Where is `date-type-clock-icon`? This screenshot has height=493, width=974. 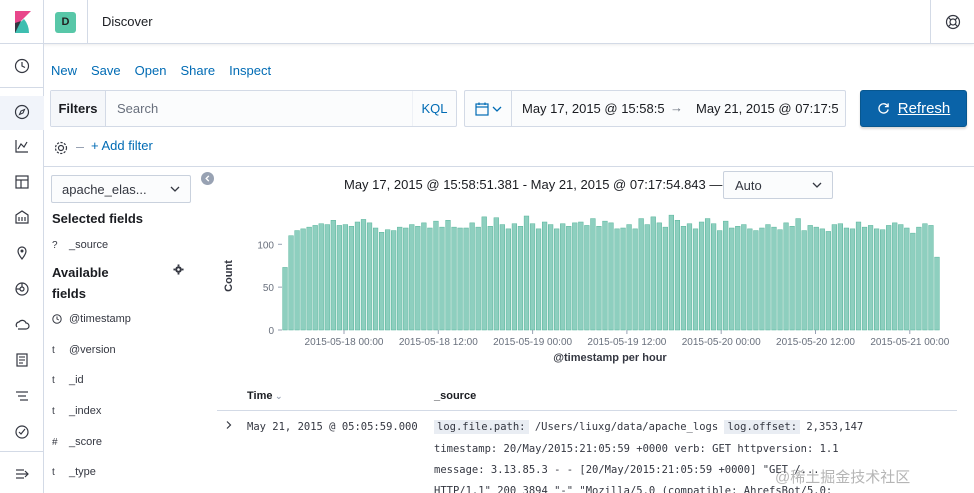
date-type-clock-icon is located at coordinates (60, 319).